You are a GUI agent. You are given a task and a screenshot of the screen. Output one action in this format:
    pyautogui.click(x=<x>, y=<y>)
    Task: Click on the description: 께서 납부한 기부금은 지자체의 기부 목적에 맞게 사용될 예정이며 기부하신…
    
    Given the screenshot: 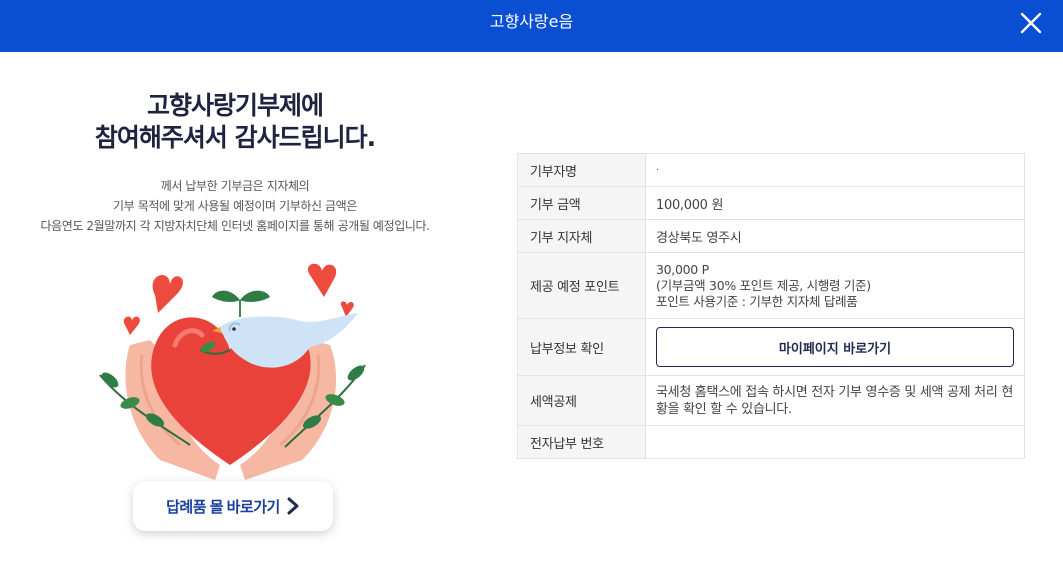 What is the action you would take?
    pyautogui.click(x=235, y=206)
    